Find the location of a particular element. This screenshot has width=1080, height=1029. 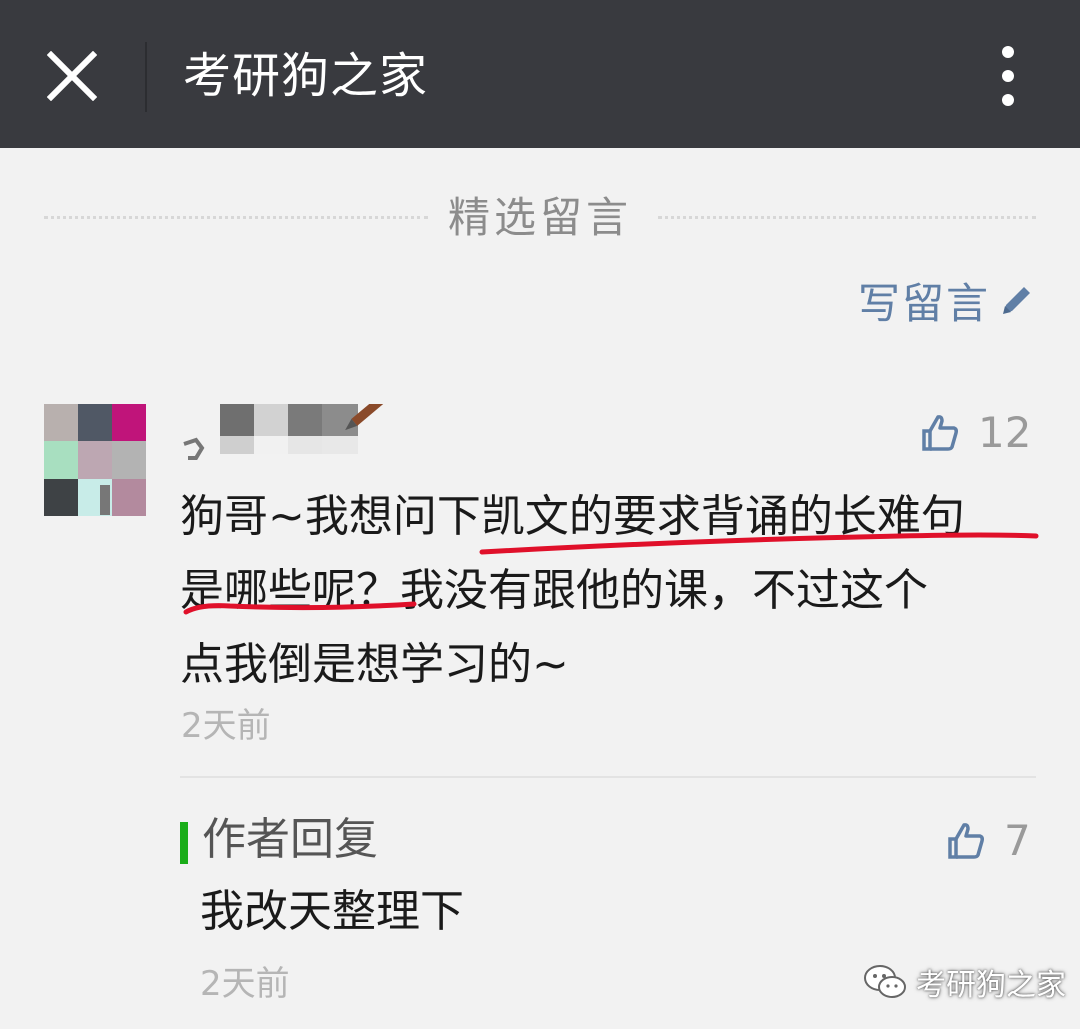

reply-time: 2天前 is located at coordinates (245, 984).